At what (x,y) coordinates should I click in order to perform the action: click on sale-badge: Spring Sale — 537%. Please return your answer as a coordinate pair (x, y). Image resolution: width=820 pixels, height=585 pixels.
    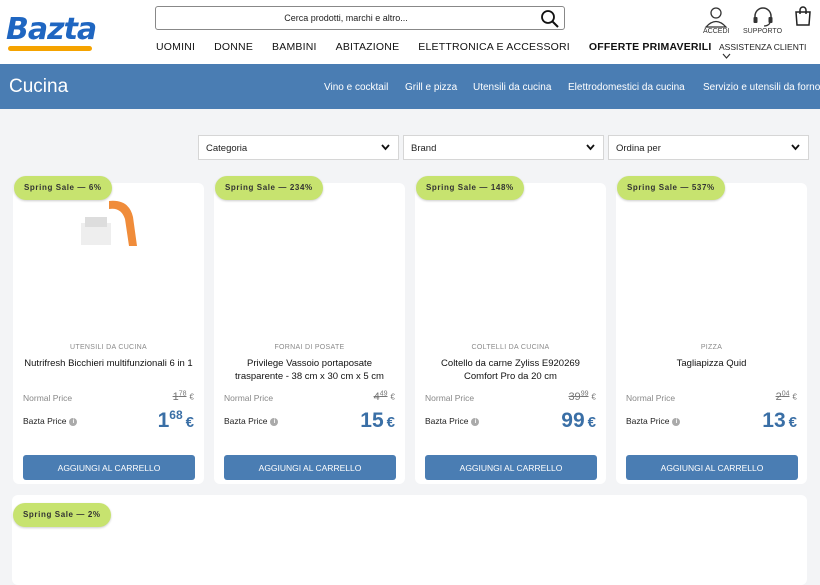
    Looking at the image, I should click on (671, 188).